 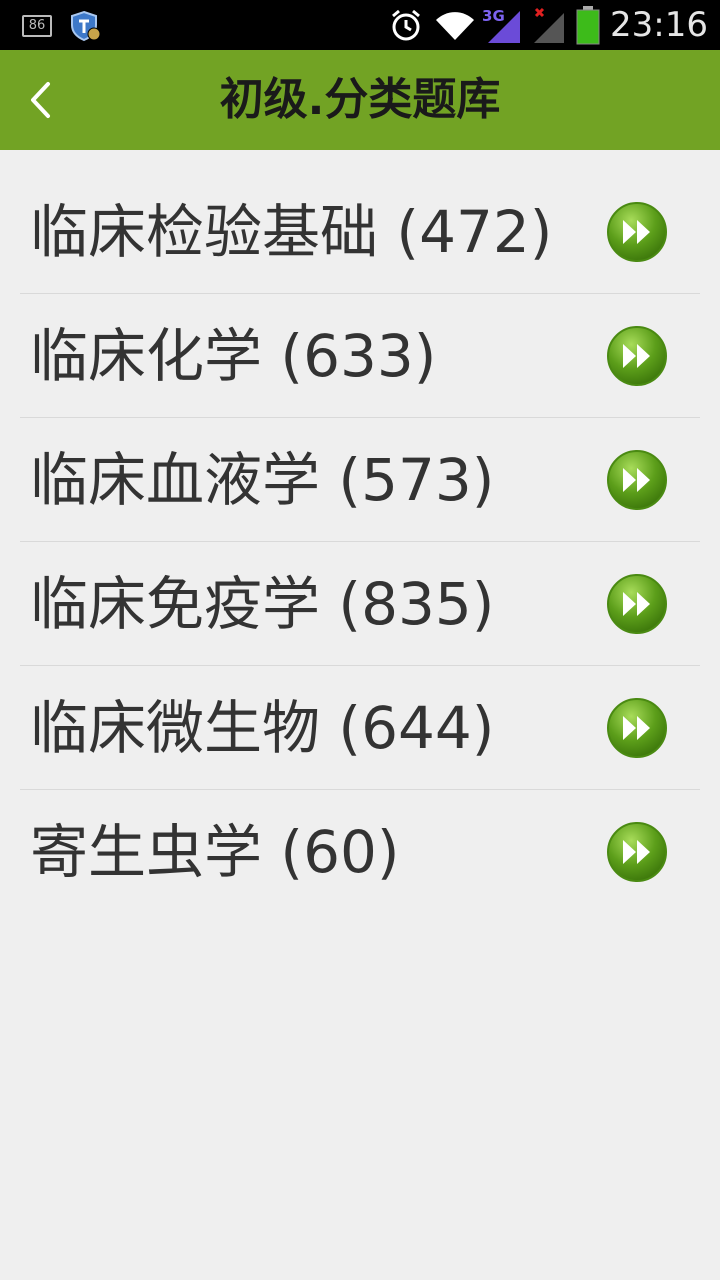 What do you see at coordinates (504, 27) in the screenshot?
I see `mobile-signal-icon` at bounding box center [504, 27].